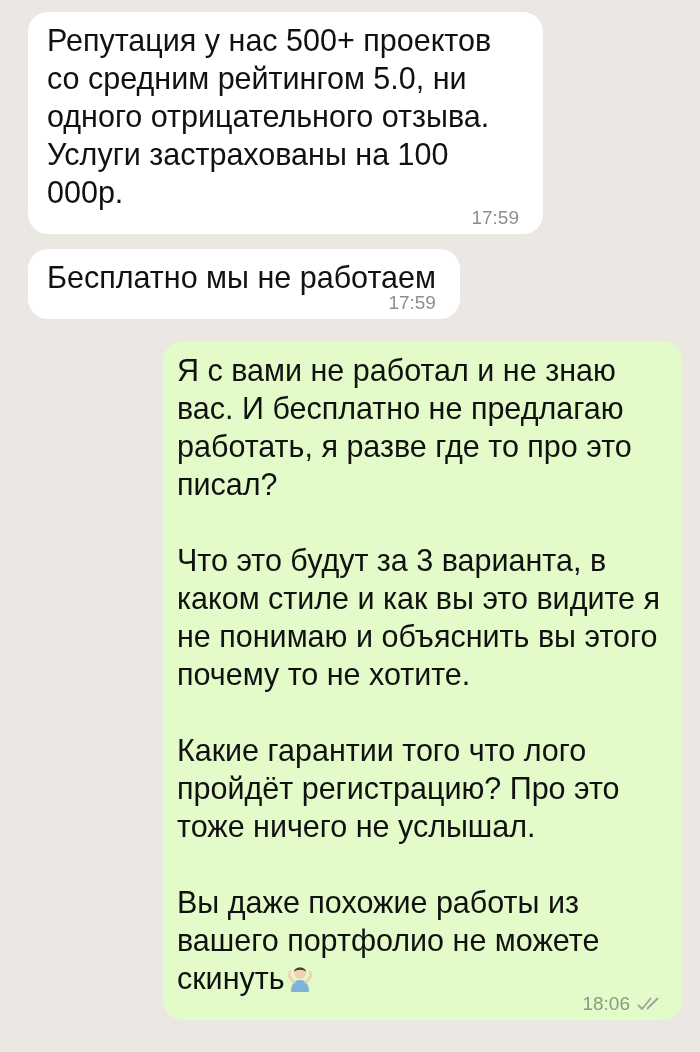  Describe the element at coordinates (399, 788) in the screenshot. I see `message-text: Какие гарантии того что лого пройдёт регистрацию? Про это тоже ничего не услышал.` at that location.